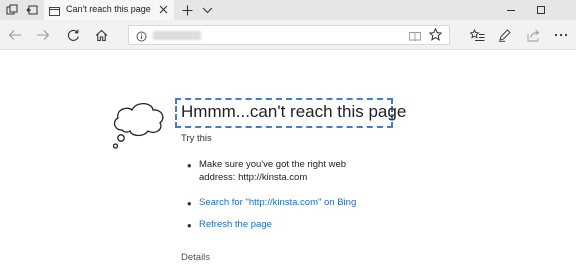  What do you see at coordinates (138, 128) in the screenshot?
I see `thought-cloud-icon` at bounding box center [138, 128].